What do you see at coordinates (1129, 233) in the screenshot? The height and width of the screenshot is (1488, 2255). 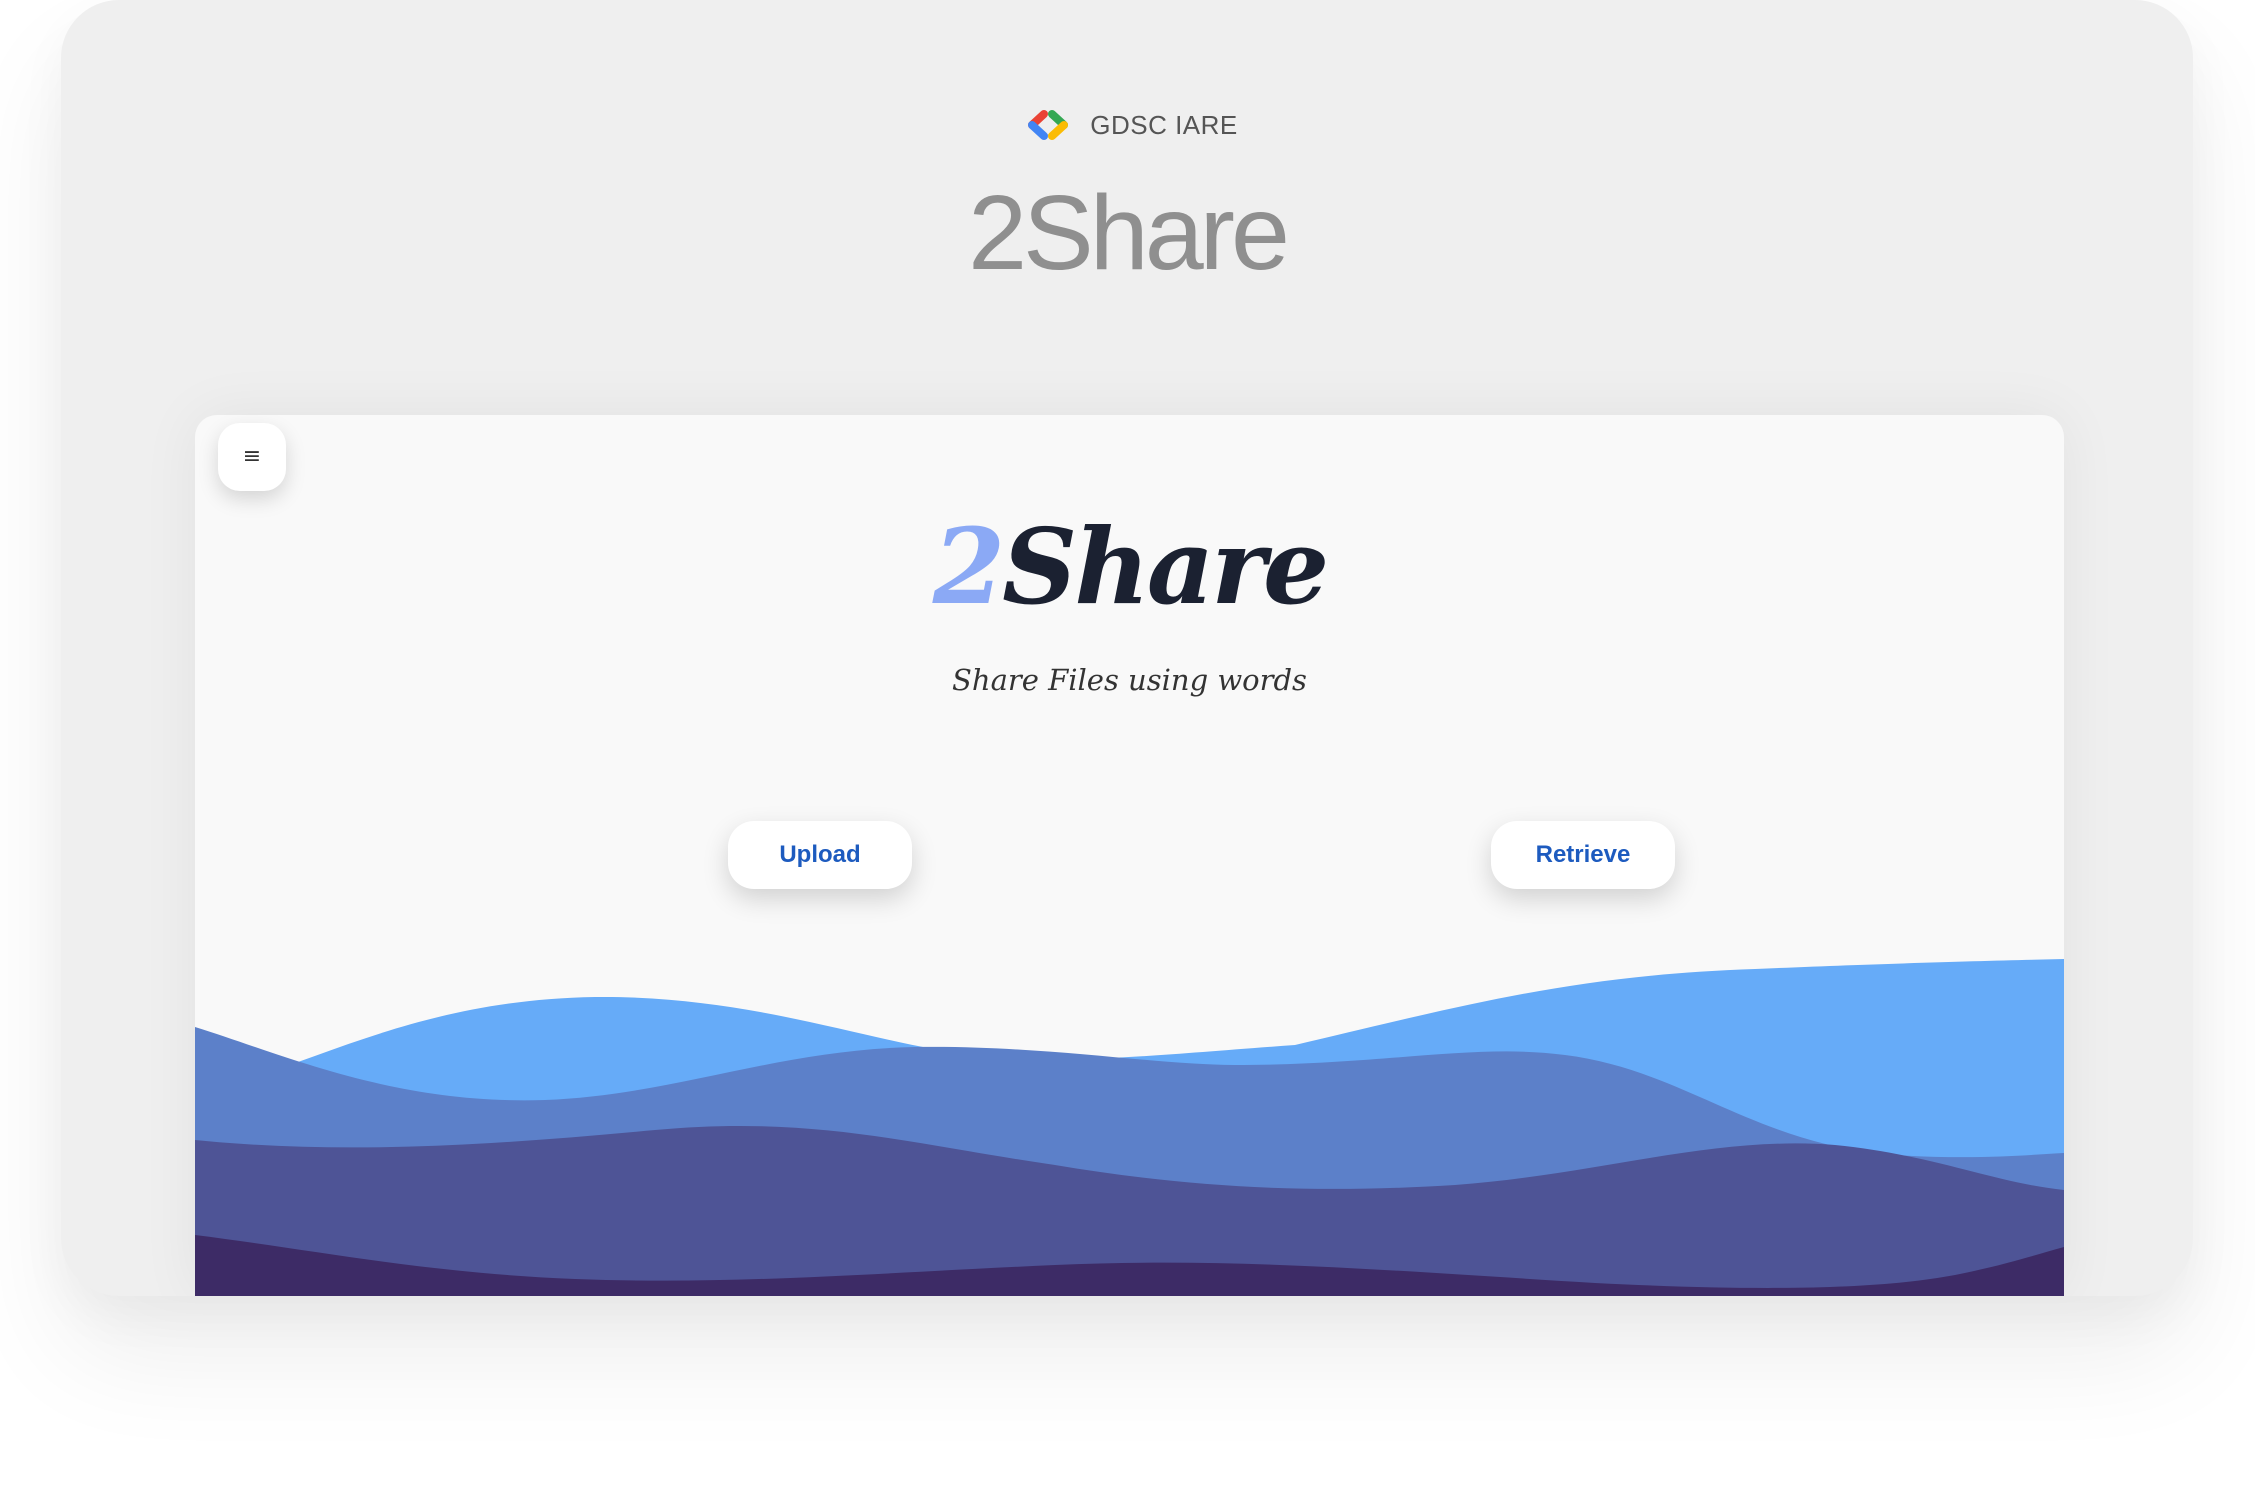 I see `hero-title: 2Share` at bounding box center [1129, 233].